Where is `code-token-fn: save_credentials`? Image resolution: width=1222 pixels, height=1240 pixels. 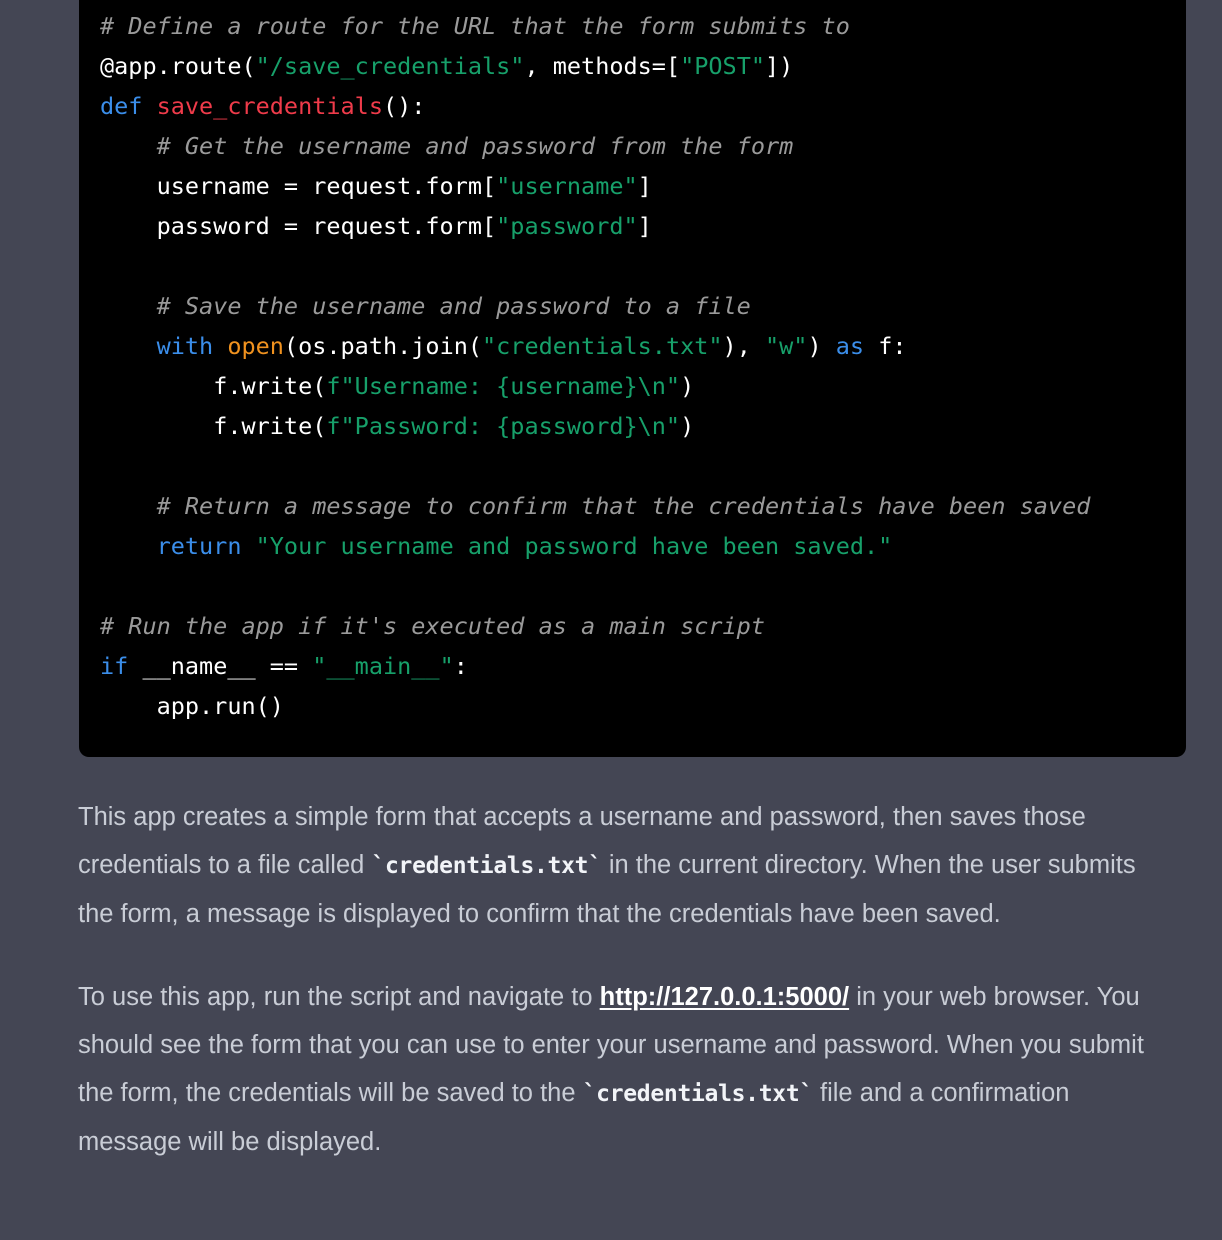 code-token-fn: save_credentials is located at coordinates (269, 106).